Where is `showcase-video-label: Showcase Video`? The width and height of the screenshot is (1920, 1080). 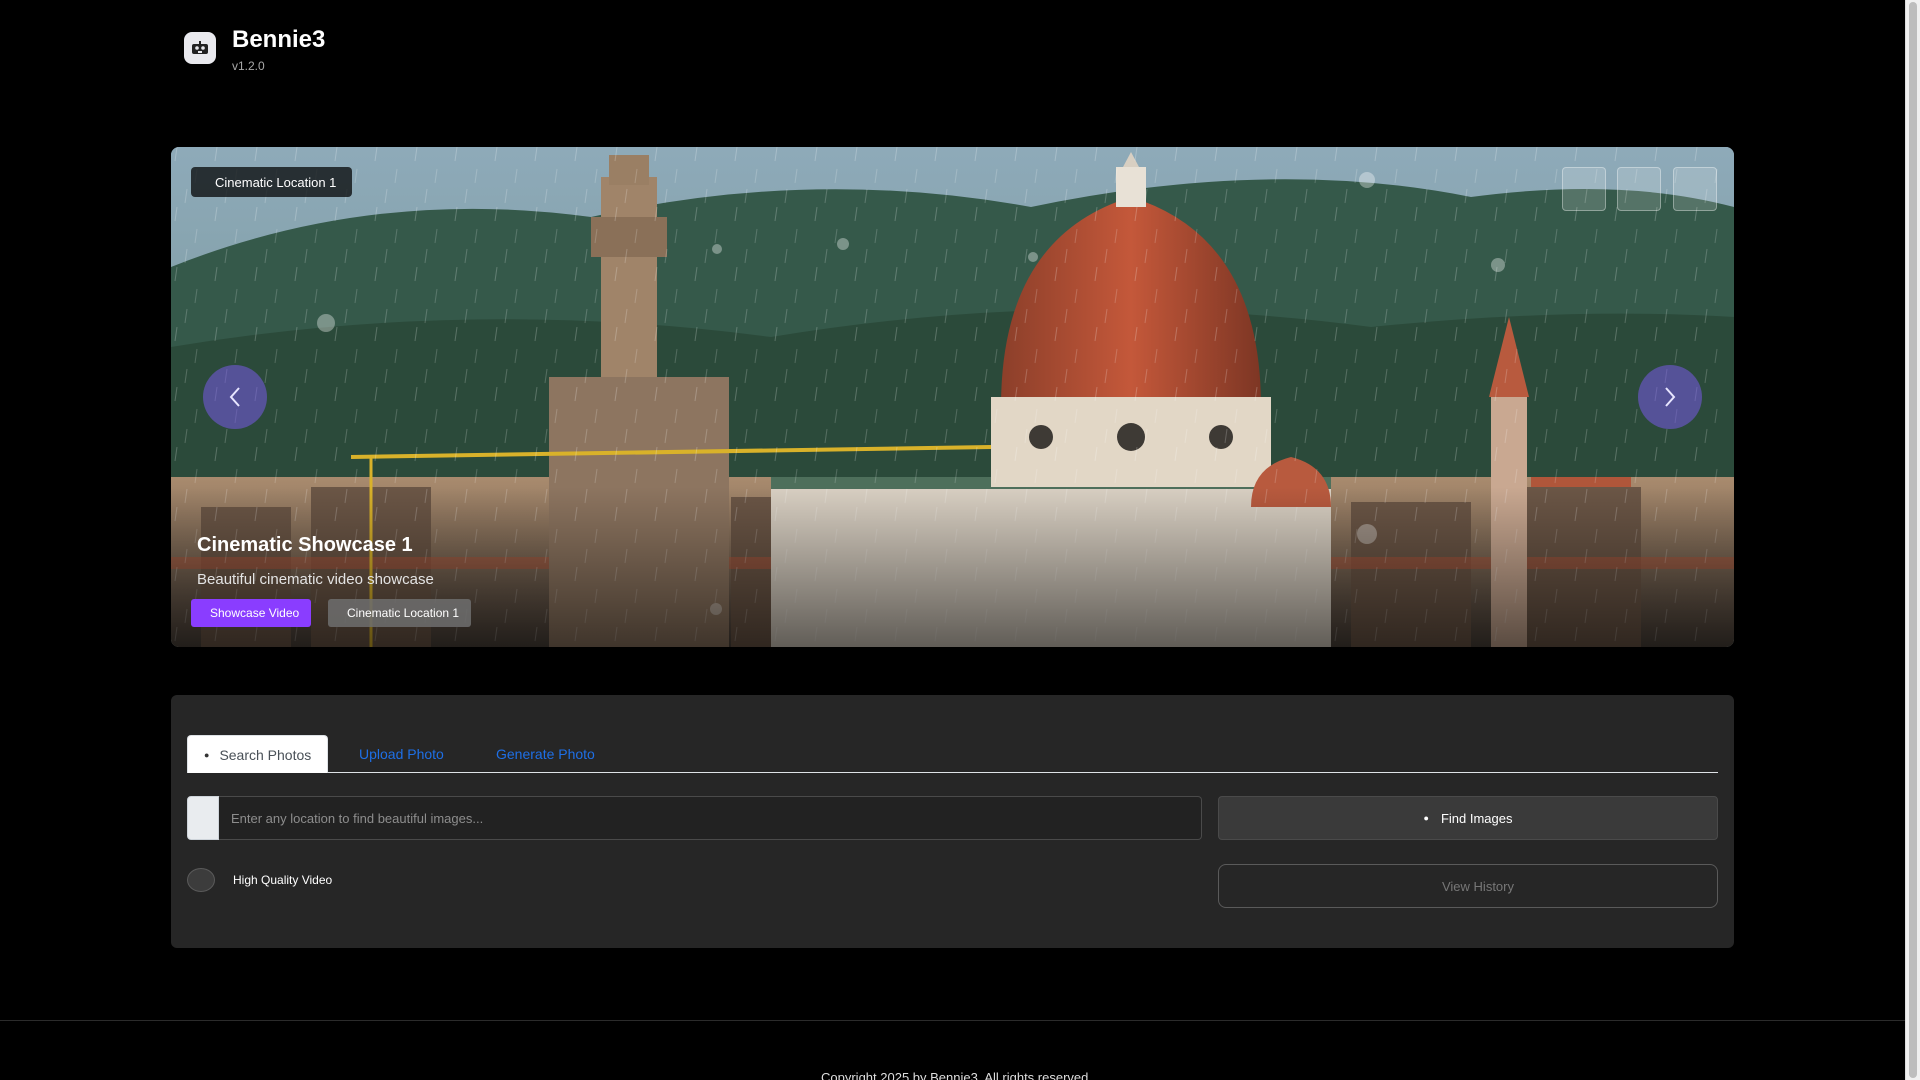 showcase-video-label: Showcase Video is located at coordinates (255, 613).